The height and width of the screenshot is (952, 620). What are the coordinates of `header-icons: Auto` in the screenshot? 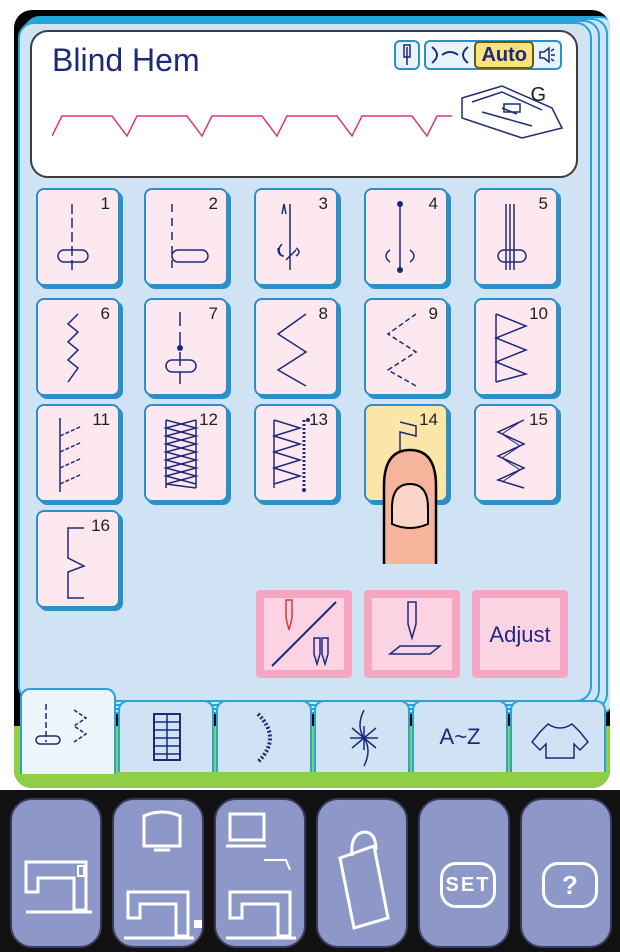 It's located at (478, 55).